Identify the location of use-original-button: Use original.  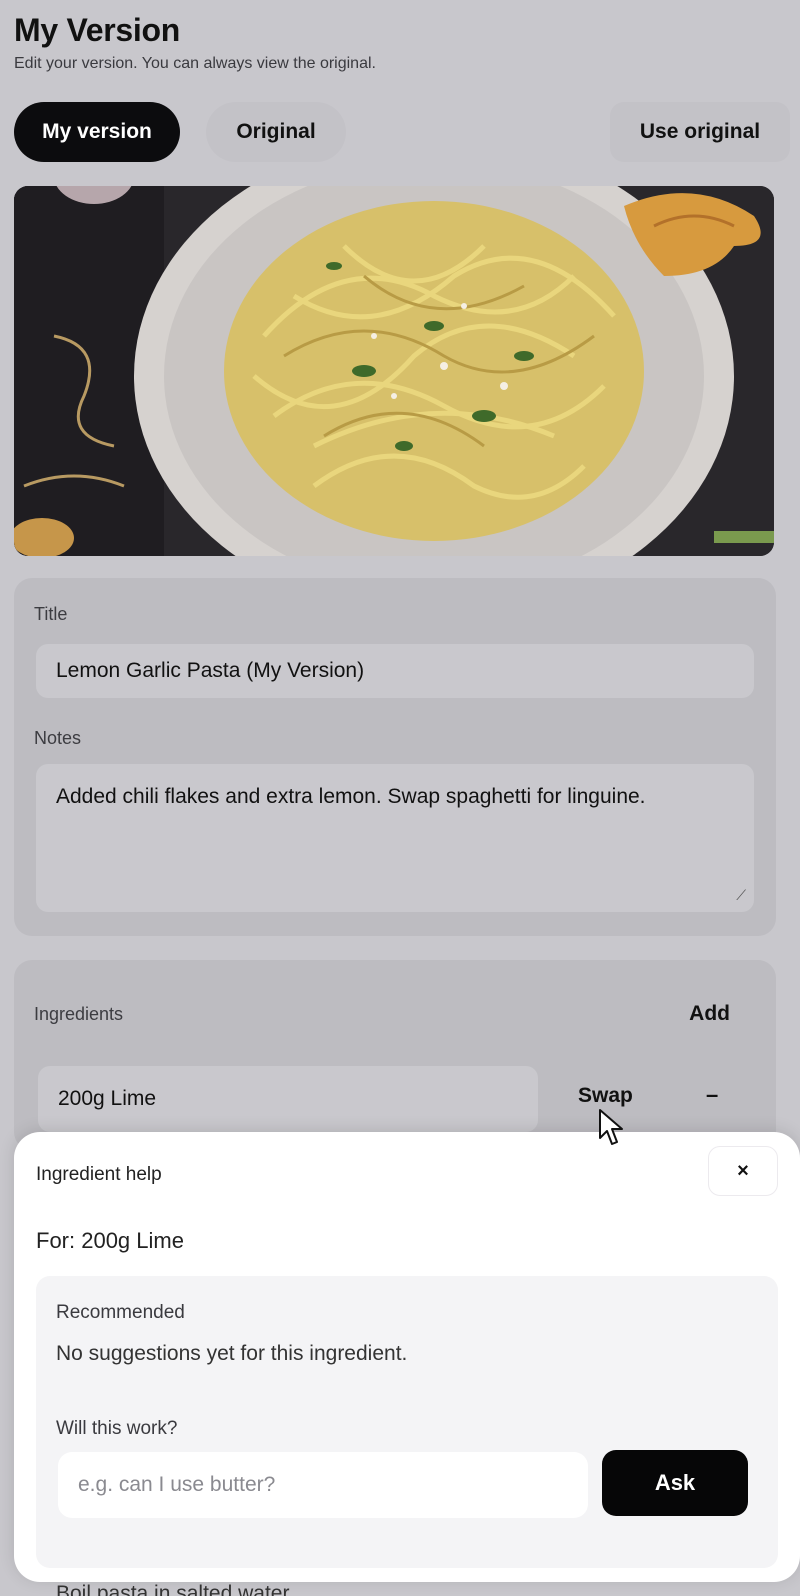
(700, 132).